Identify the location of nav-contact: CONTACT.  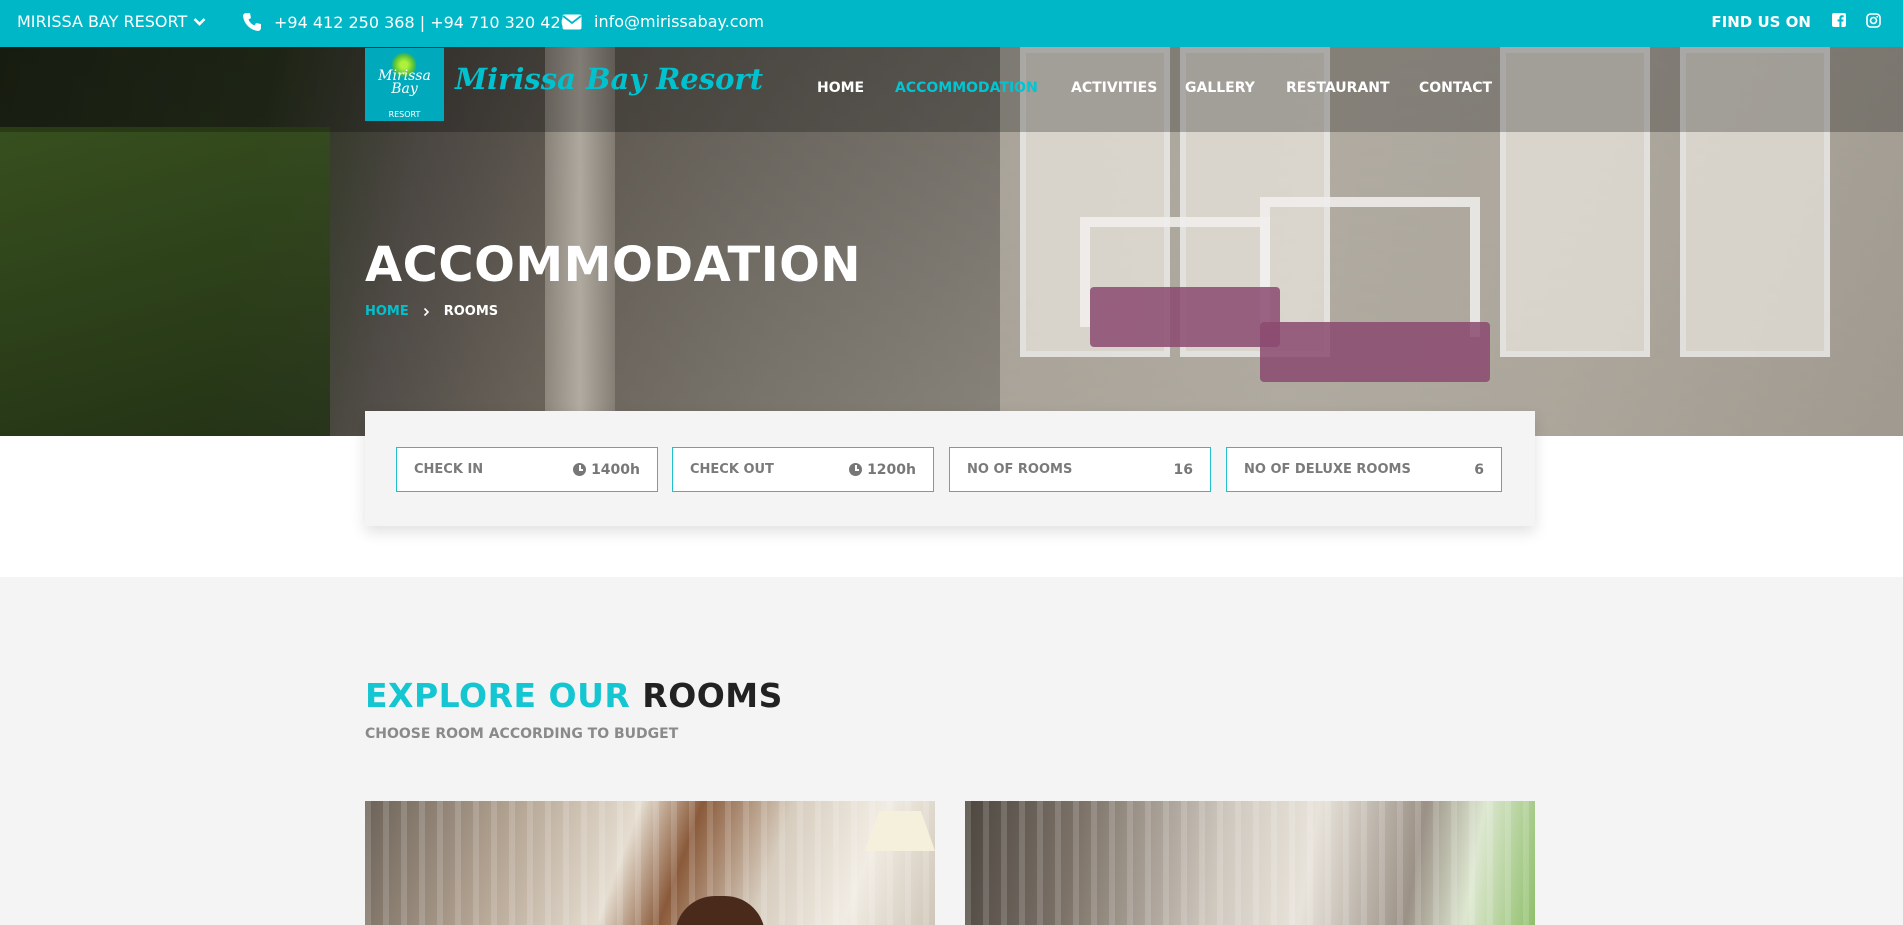
(1455, 88).